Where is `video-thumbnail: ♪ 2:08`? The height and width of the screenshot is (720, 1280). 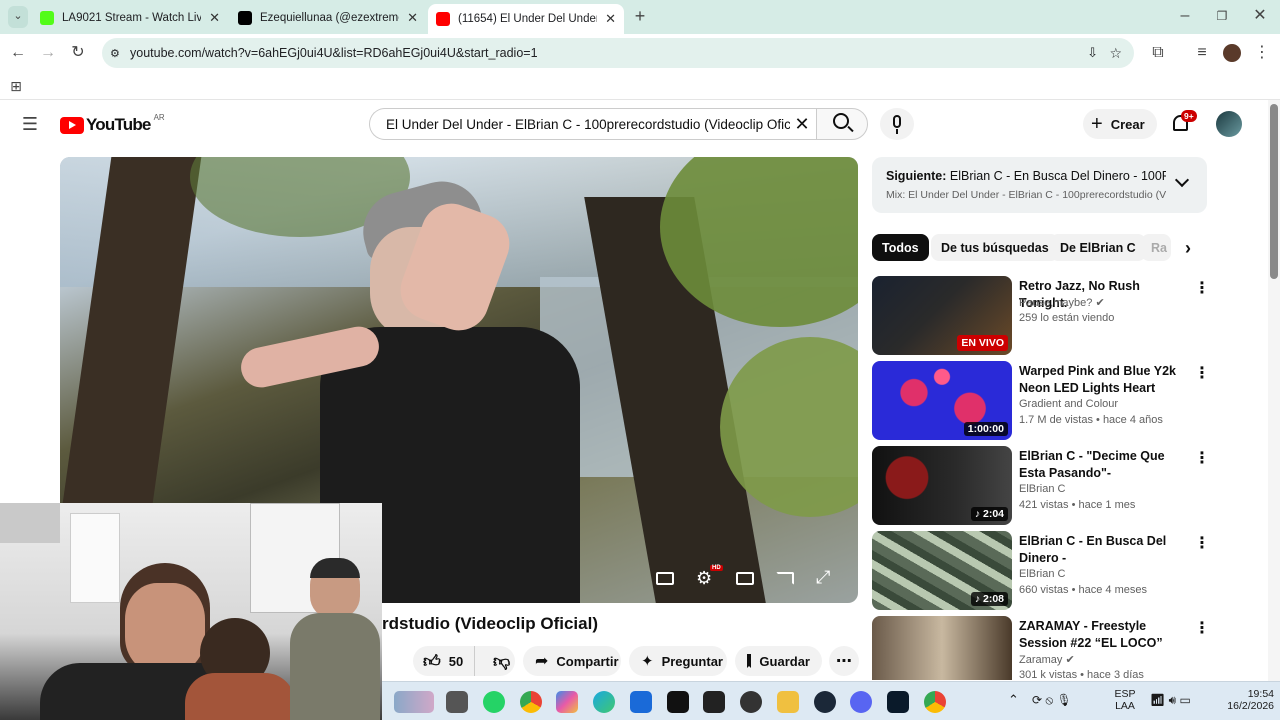 video-thumbnail: ♪ 2:08 is located at coordinates (942, 570).